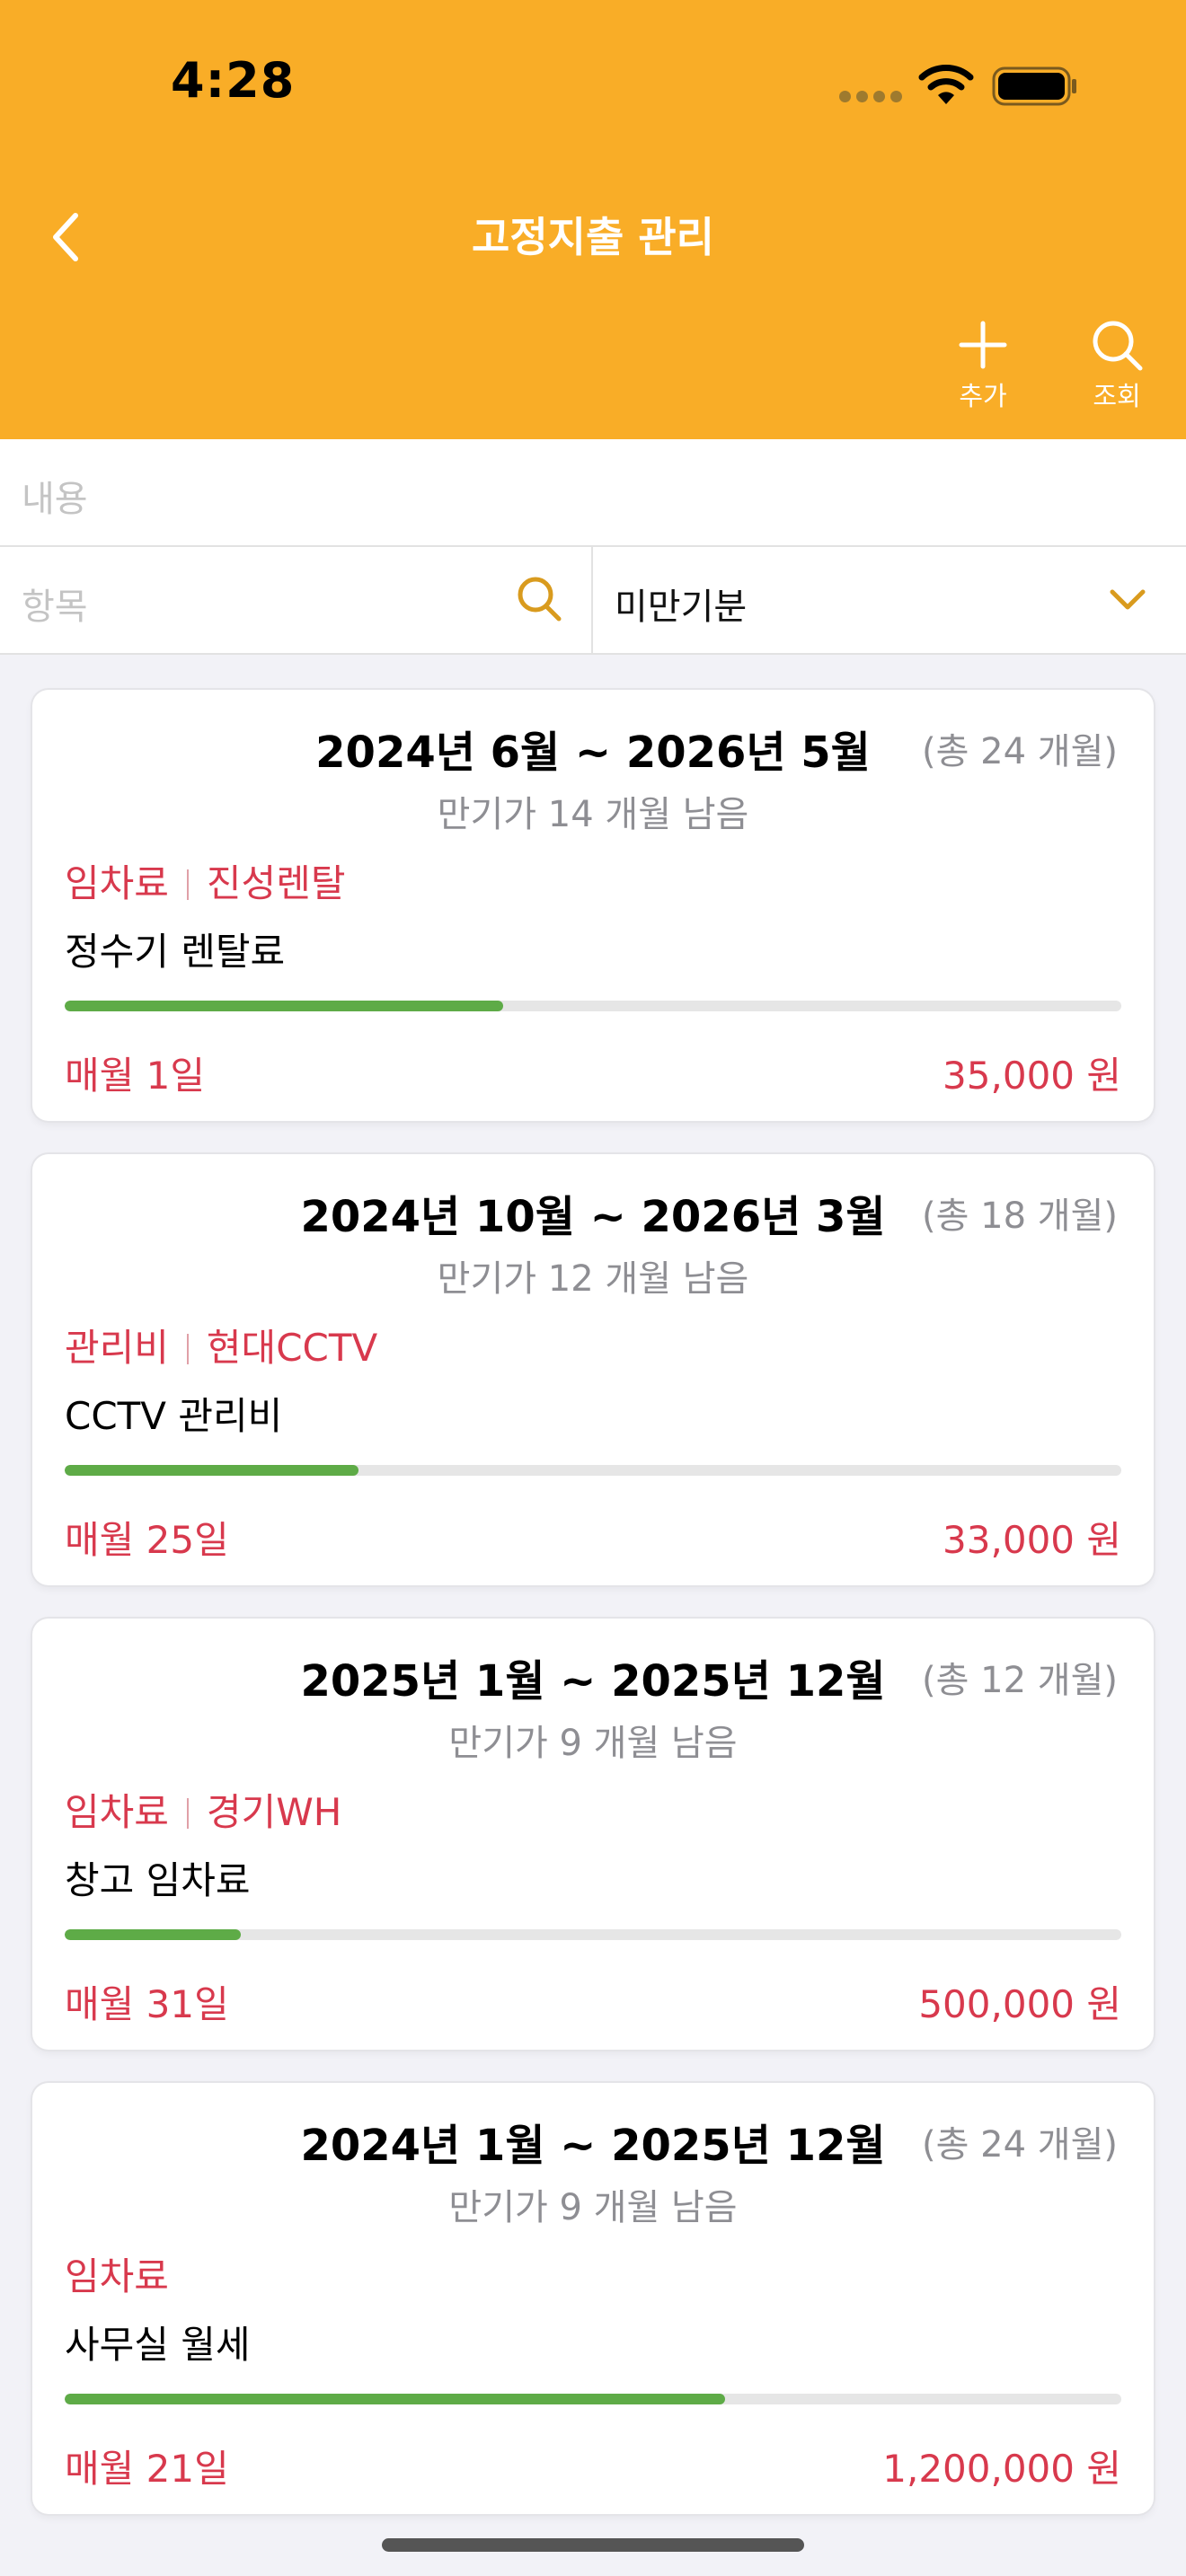 The width and height of the screenshot is (1186, 2576). What do you see at coordinates (1001, 2469) in the screenshot?
I see `card-amount: 1,200,000 원` at bounding box center [1001, 2469].